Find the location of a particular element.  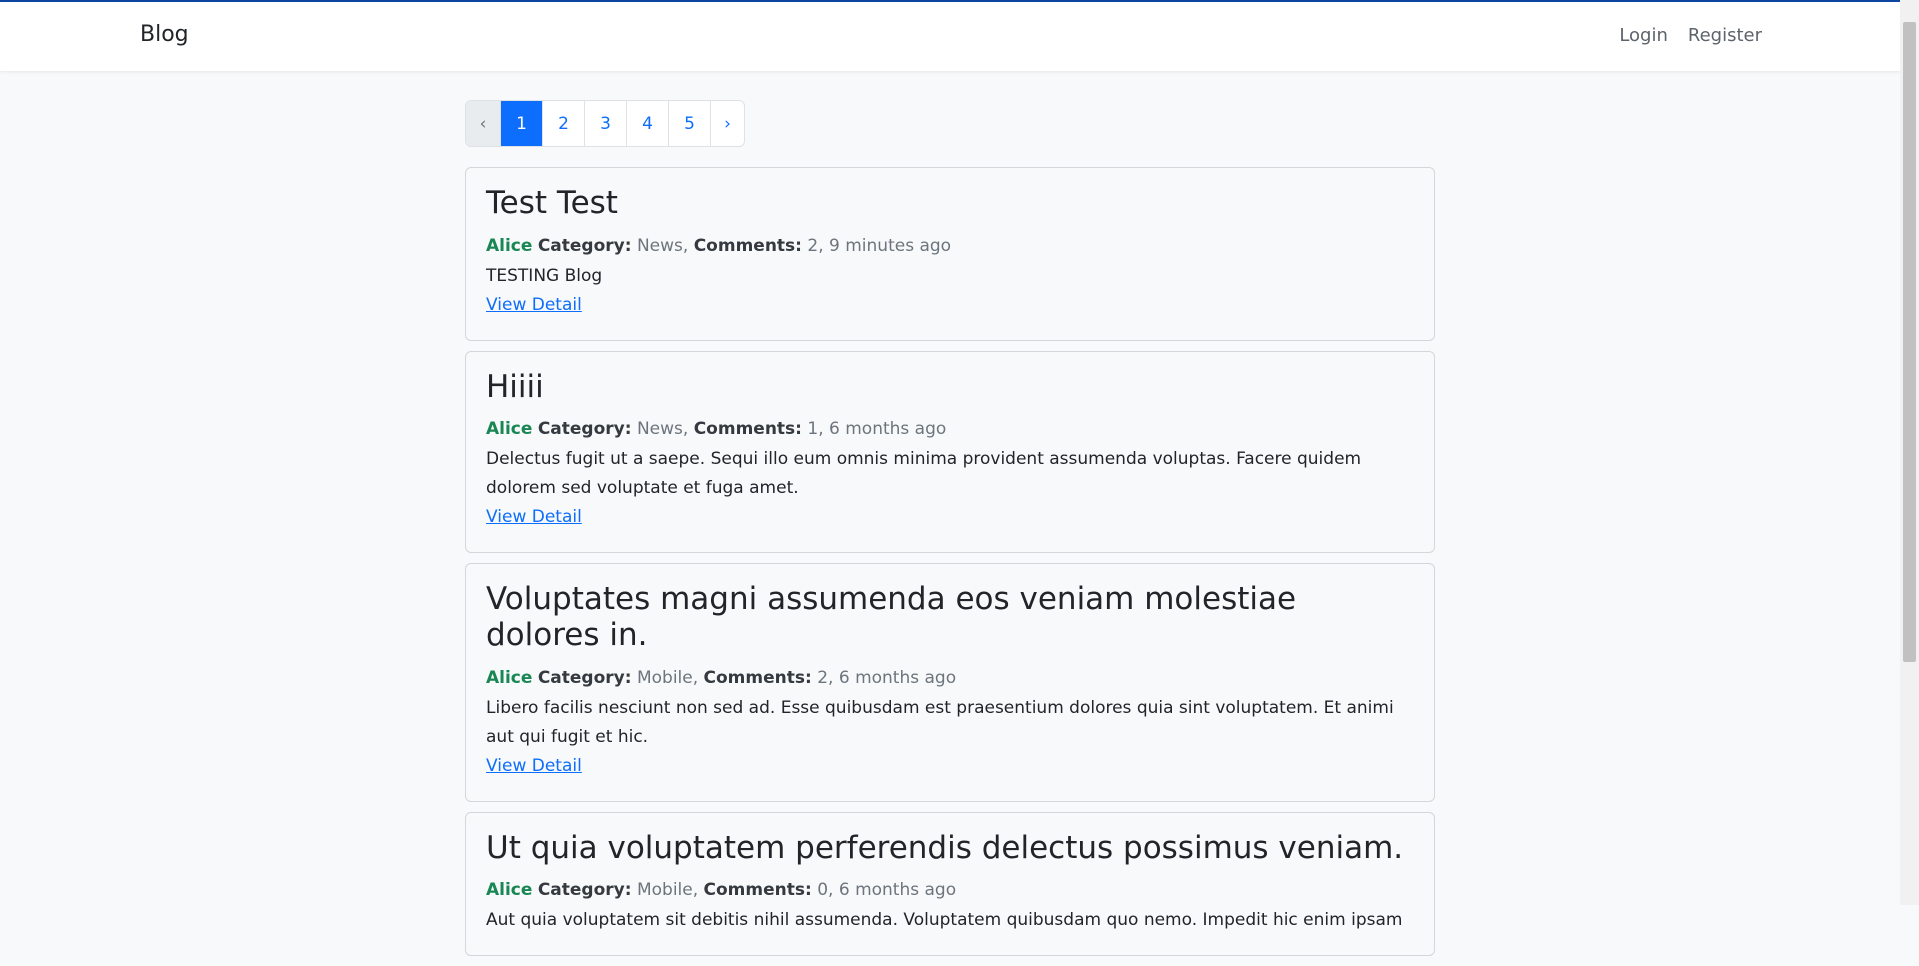

pagination-next: › is located at coordinates (727, 123).